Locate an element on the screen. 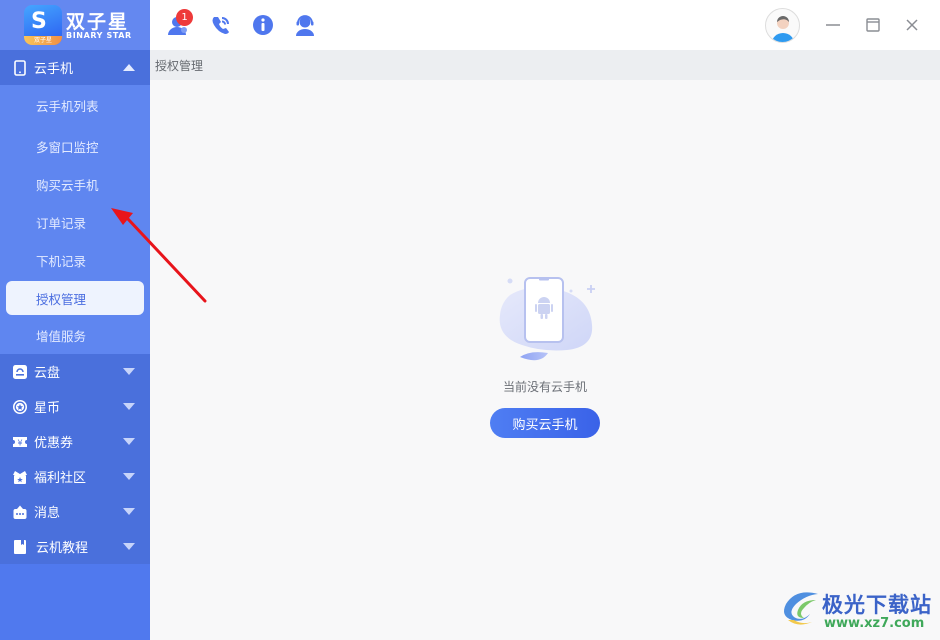 This screenshot has width=940, height=640. customer-service-icon is located at coordinates (305, 25).